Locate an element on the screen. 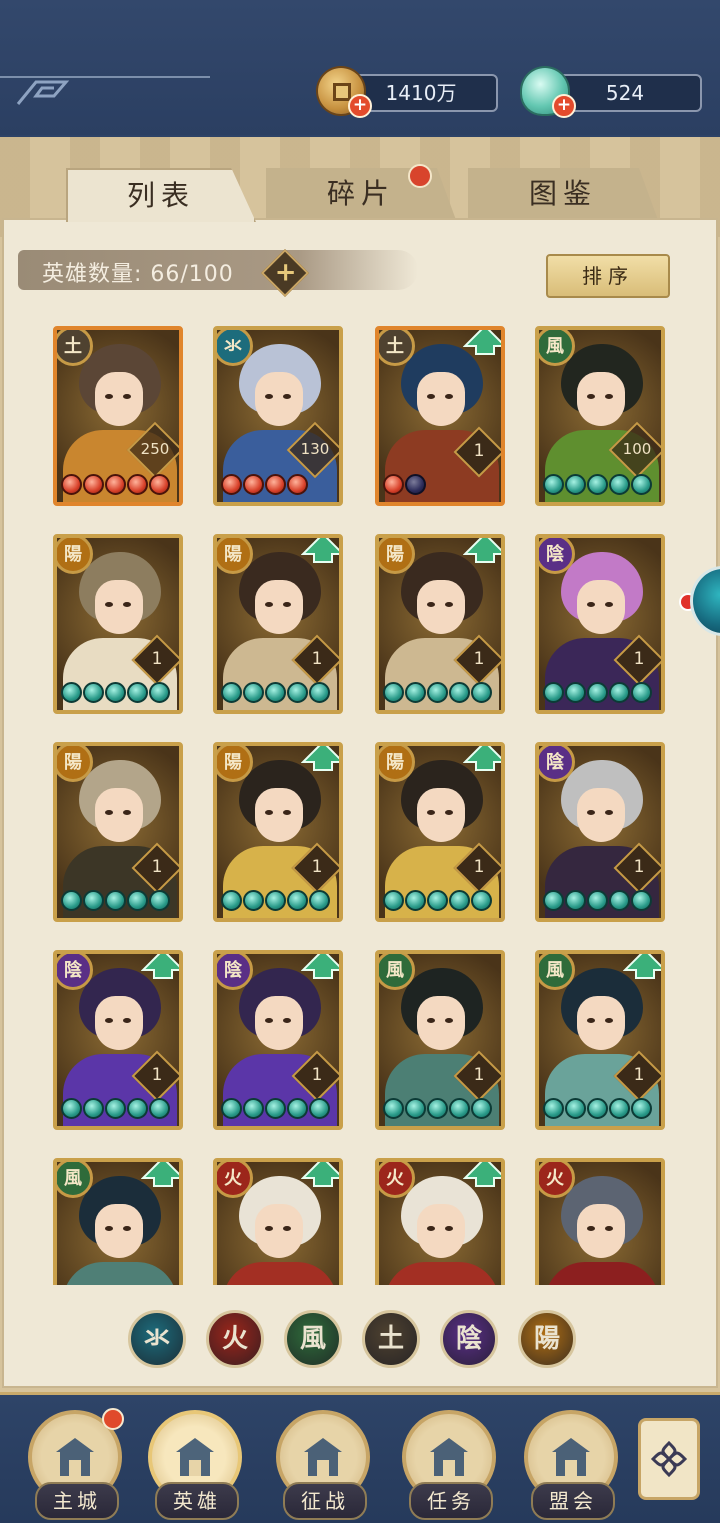 The height and width of the screenshot is (1523, 720). hero-card: 土1 is located at coordinates (440, 416).